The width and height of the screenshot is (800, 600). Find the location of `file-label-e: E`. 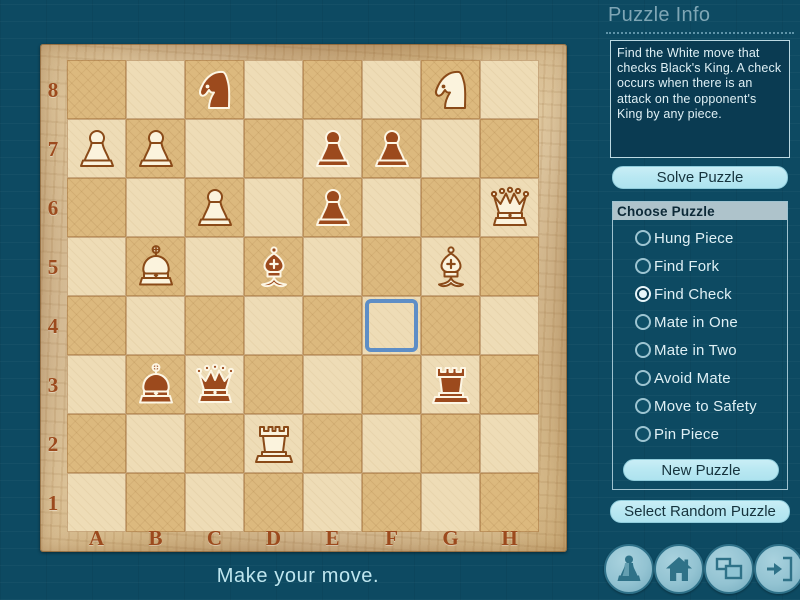

file-label-e: E is located at coordinates (332, 538).